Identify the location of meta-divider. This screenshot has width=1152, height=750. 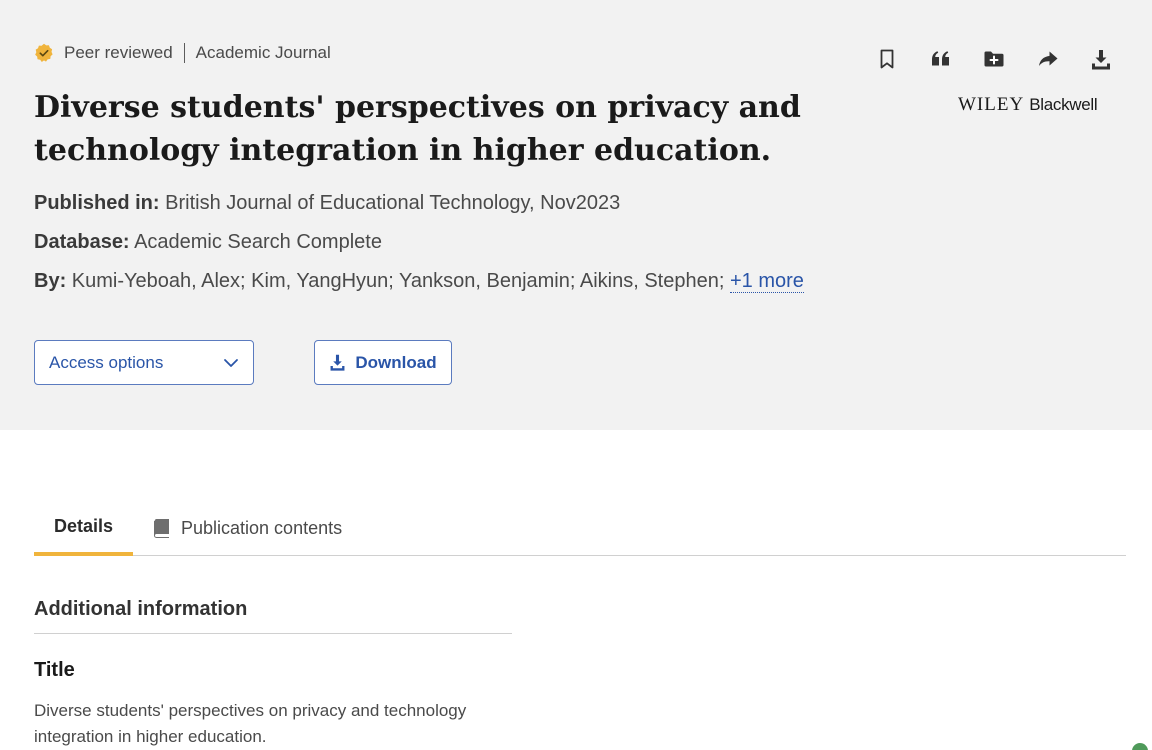
(184, 53).